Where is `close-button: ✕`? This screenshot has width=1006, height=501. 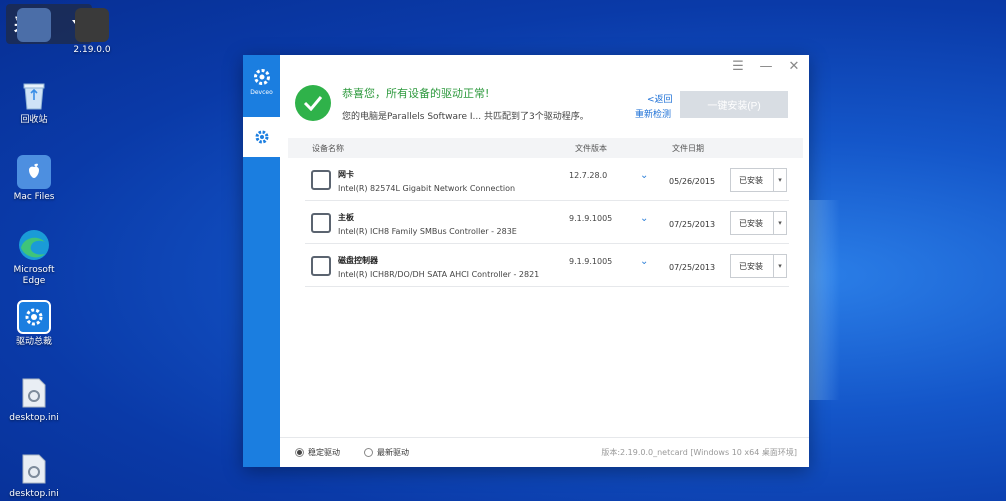 close-button: ✕ is located at coordinates (794, 66).